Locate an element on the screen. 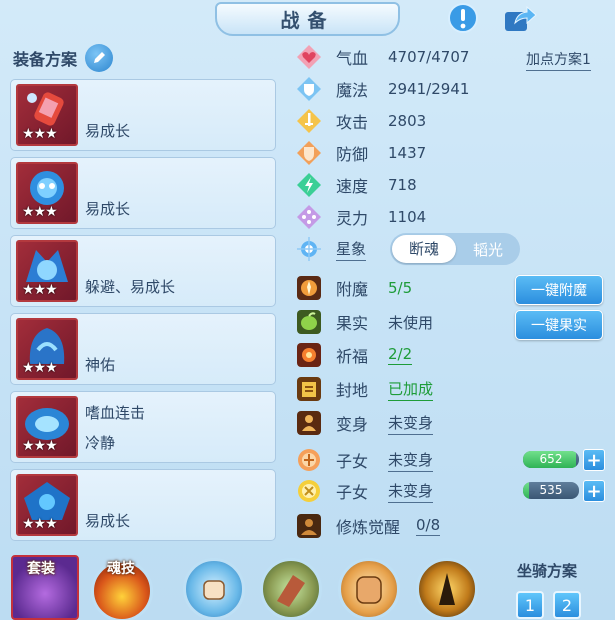 Image resolution: width=615 pixels, height=620 pixels. help-button is located at coordinates (463, 18).